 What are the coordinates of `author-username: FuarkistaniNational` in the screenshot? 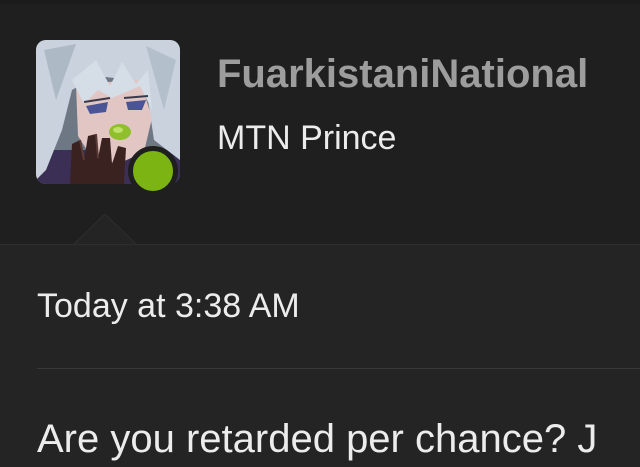 It's located at (402, 74).